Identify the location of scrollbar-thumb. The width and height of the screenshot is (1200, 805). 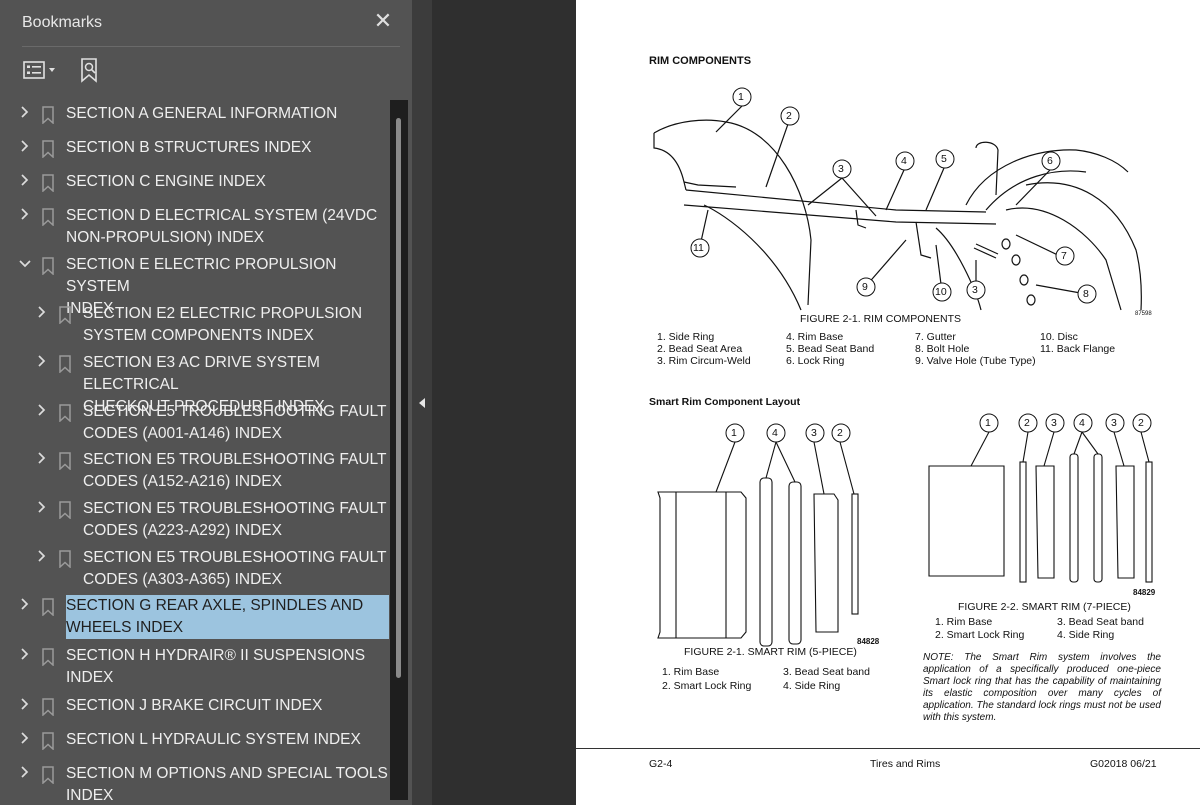
(398, 398).